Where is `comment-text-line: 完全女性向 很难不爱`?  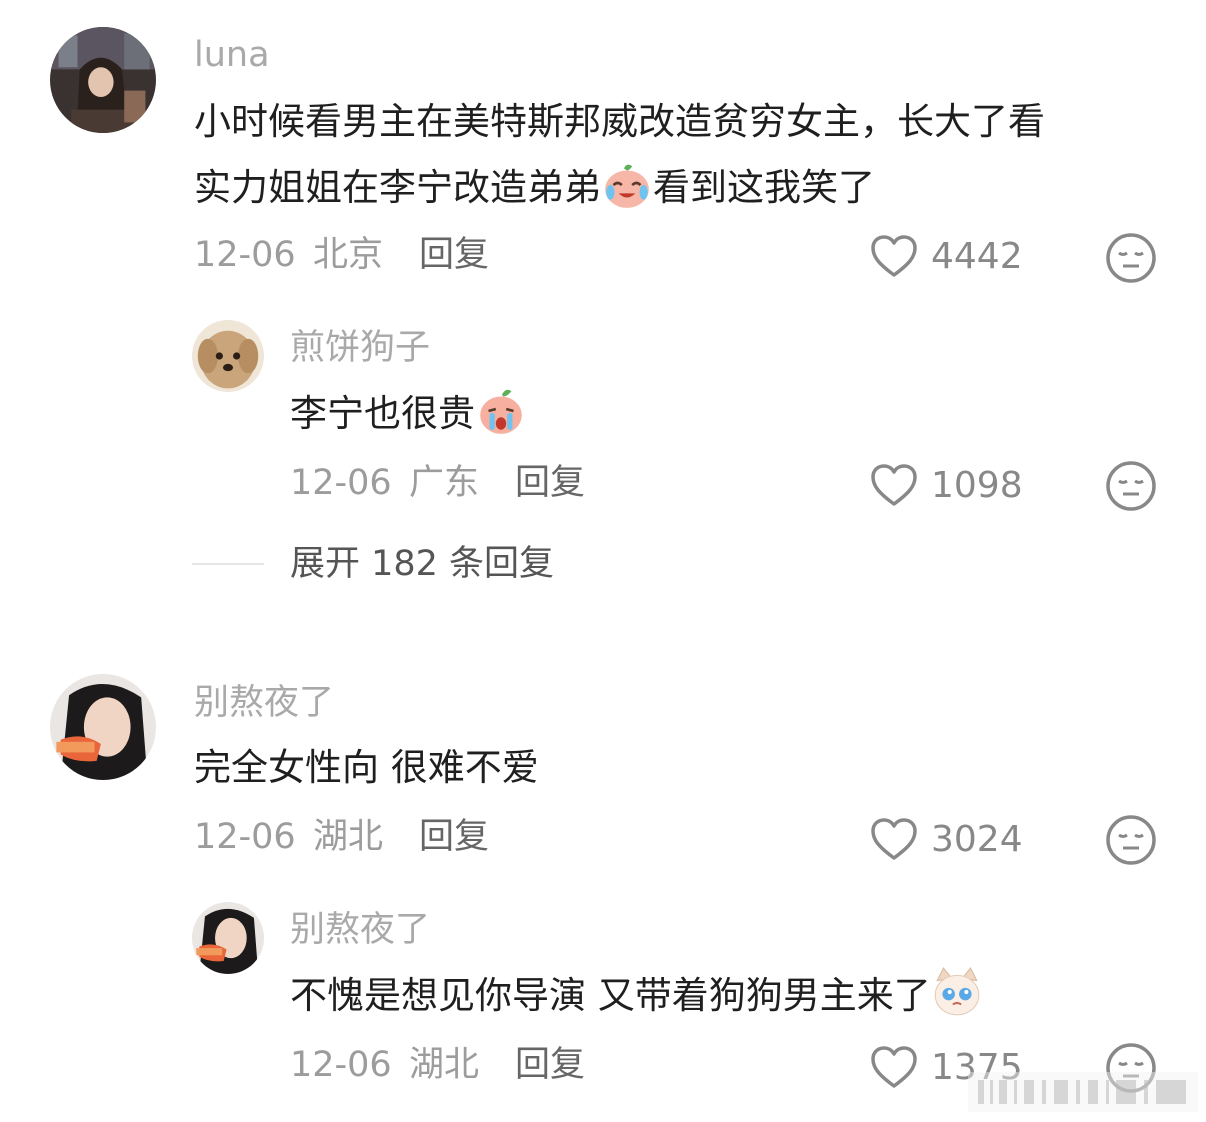
comment-text-line: 完全女性向 很难不爱 is located at coordinates (366, 767).